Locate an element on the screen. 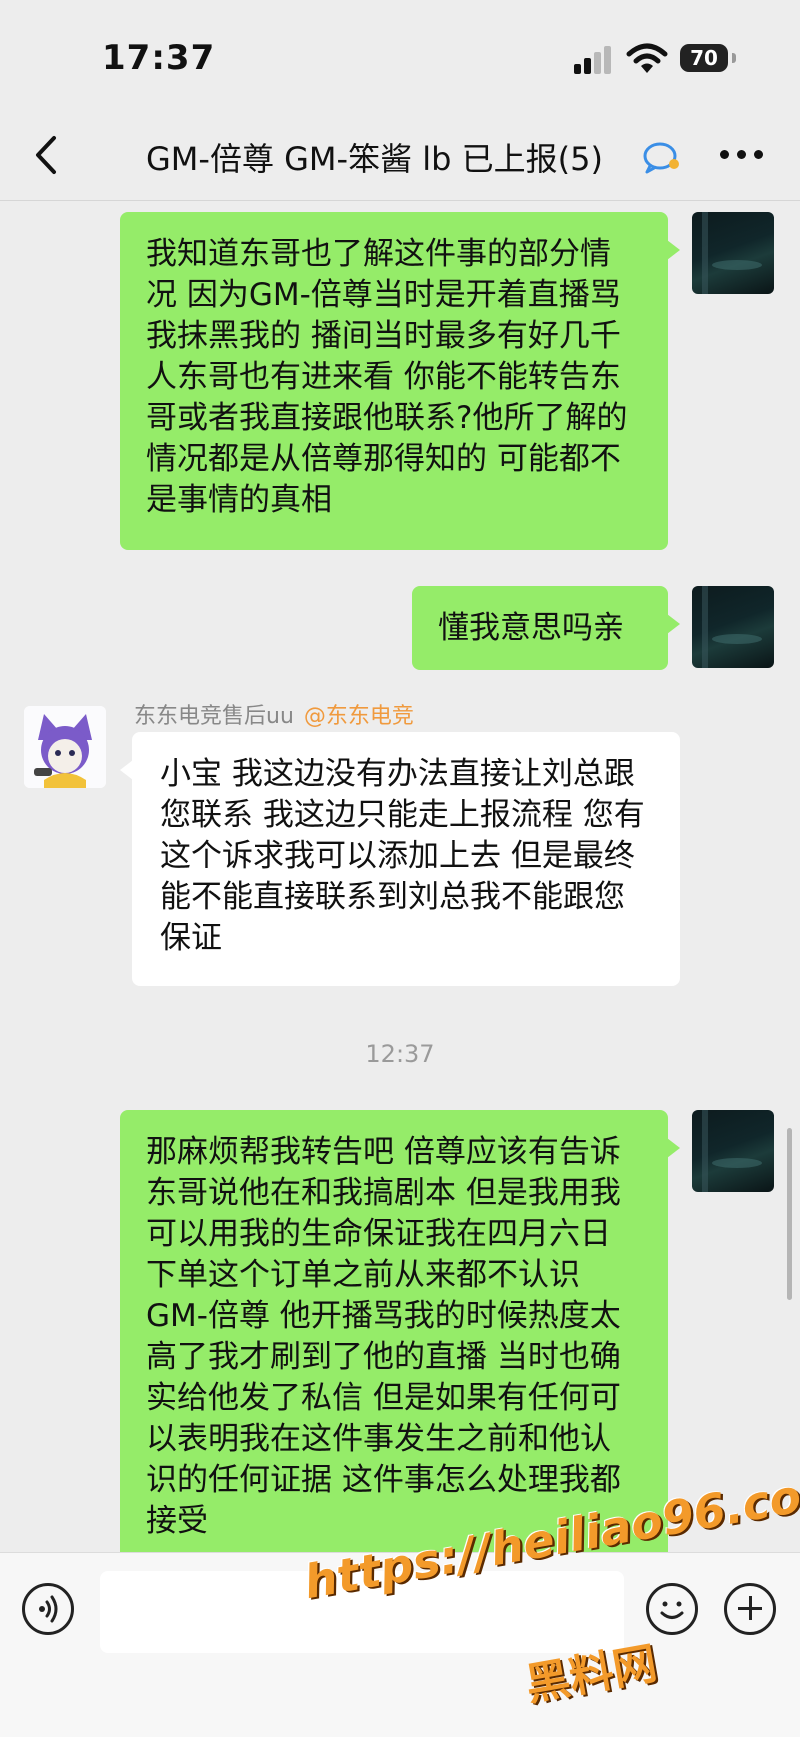 This screenshot has height=1737, width=800. status-bar: 17:37 70 is located at coordinates (400, 55).